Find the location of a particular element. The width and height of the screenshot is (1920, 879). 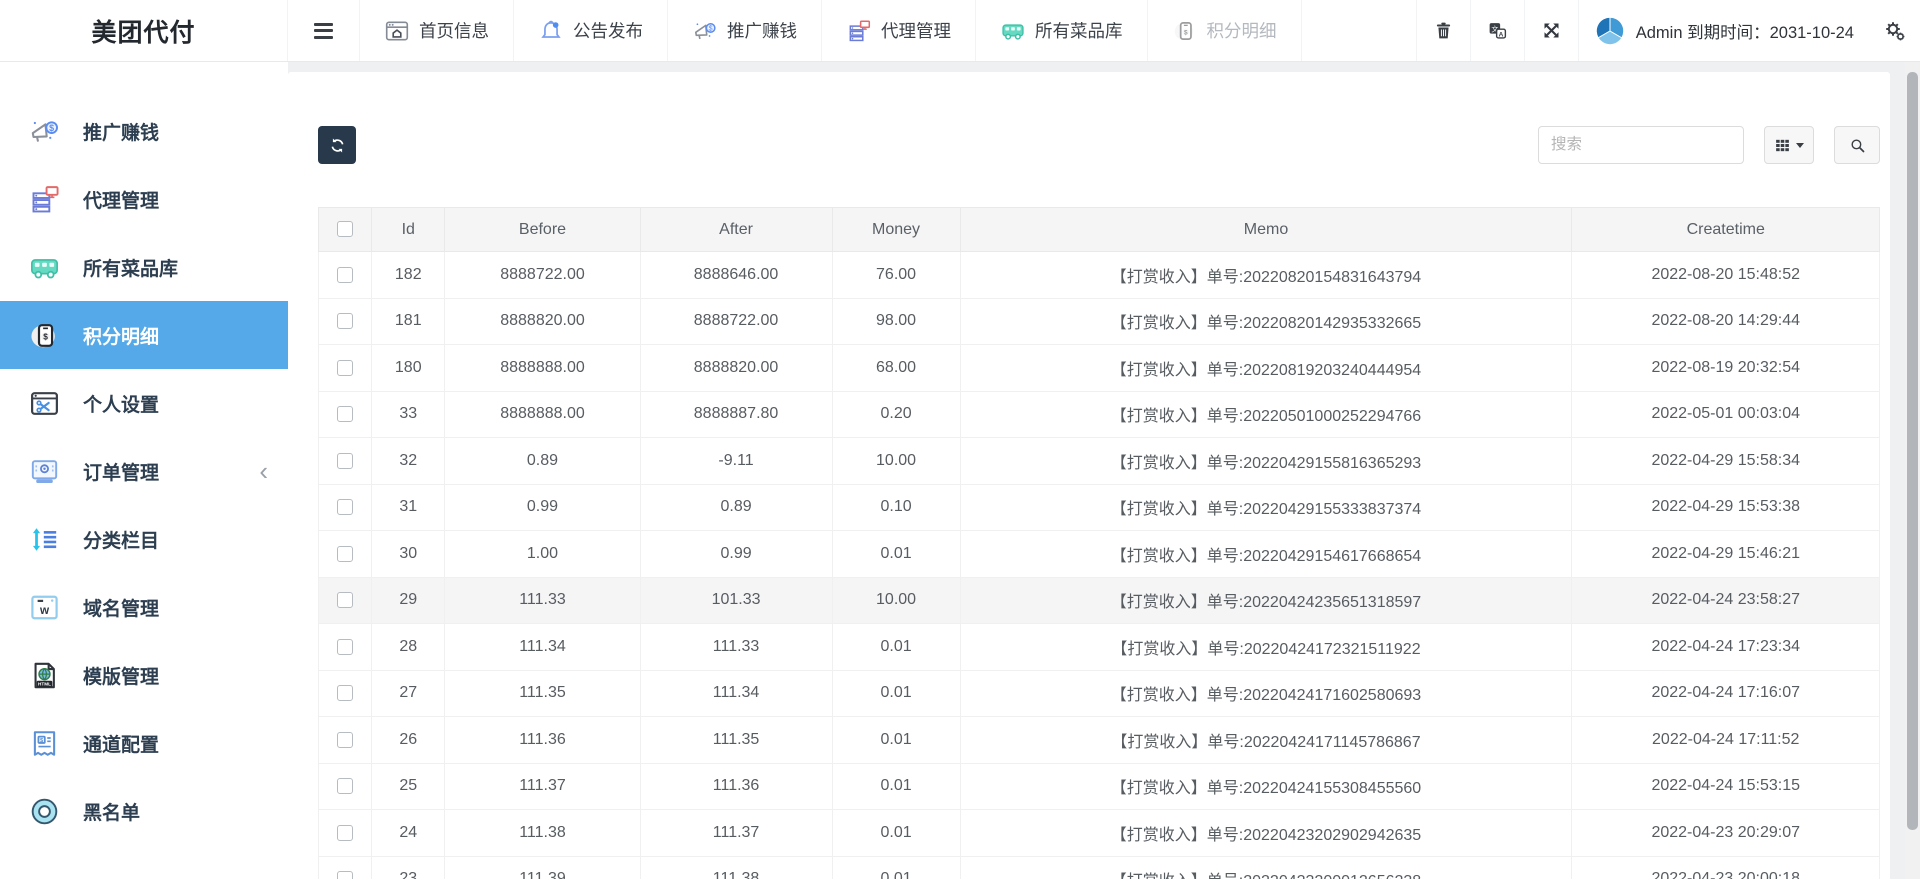

admin-expiry-text: Admin 到期时间：2031-10-24 is located at coordinates (1744, 32).